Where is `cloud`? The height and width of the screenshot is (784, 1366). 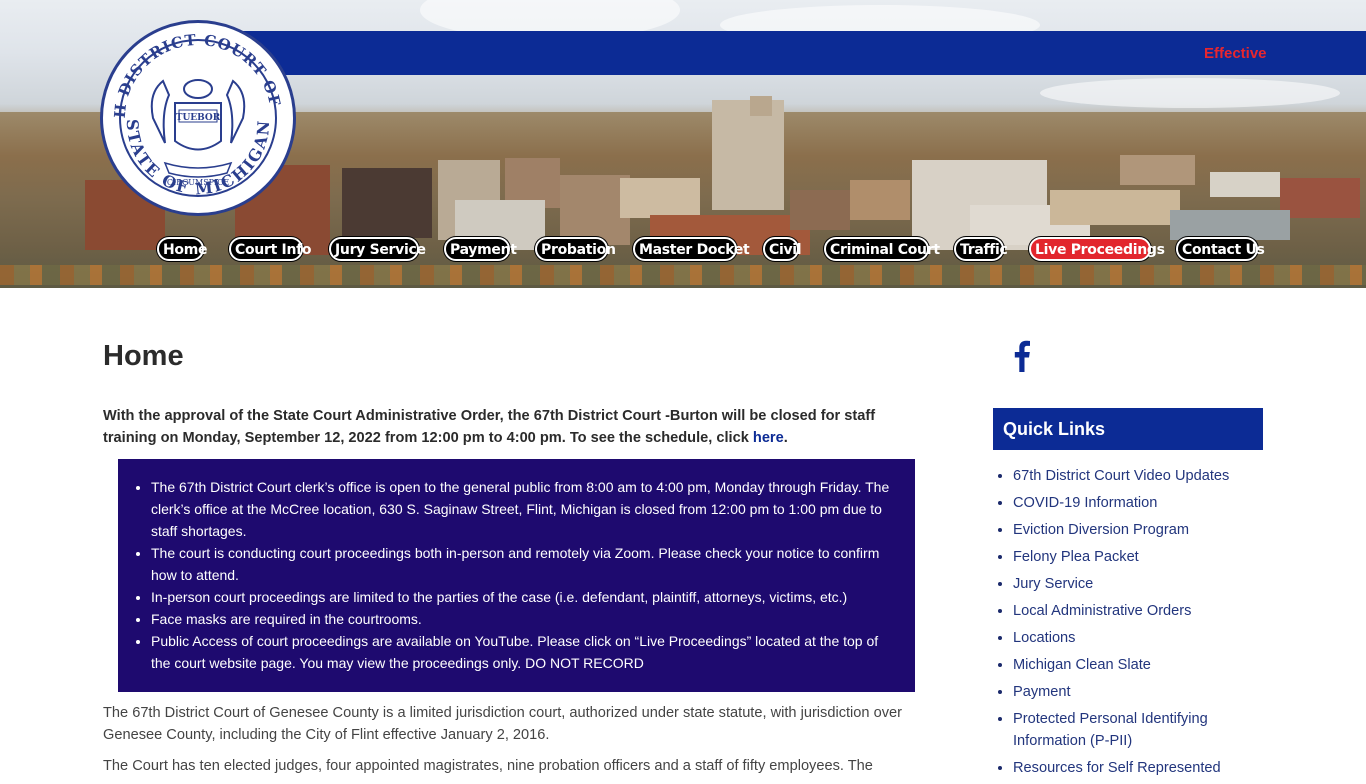
cloud is located at coordinates (1190, 93).